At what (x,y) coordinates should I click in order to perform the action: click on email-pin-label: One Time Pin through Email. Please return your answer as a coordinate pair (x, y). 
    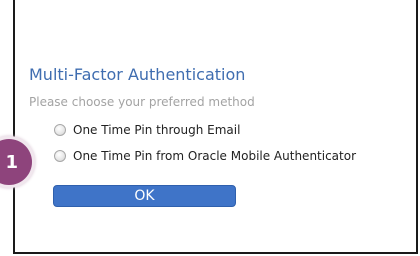
    Looking at the image, I should click on (157, 130).